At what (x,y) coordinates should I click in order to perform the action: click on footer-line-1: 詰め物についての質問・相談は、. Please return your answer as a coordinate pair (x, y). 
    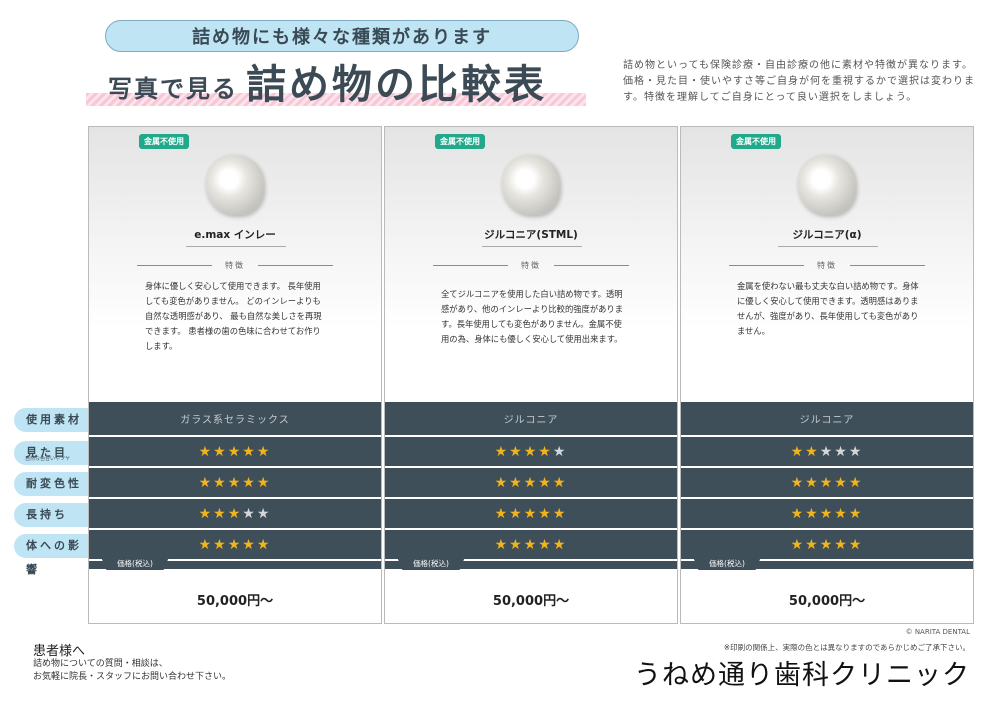
    Looking at the image, I should click on (100, 664).